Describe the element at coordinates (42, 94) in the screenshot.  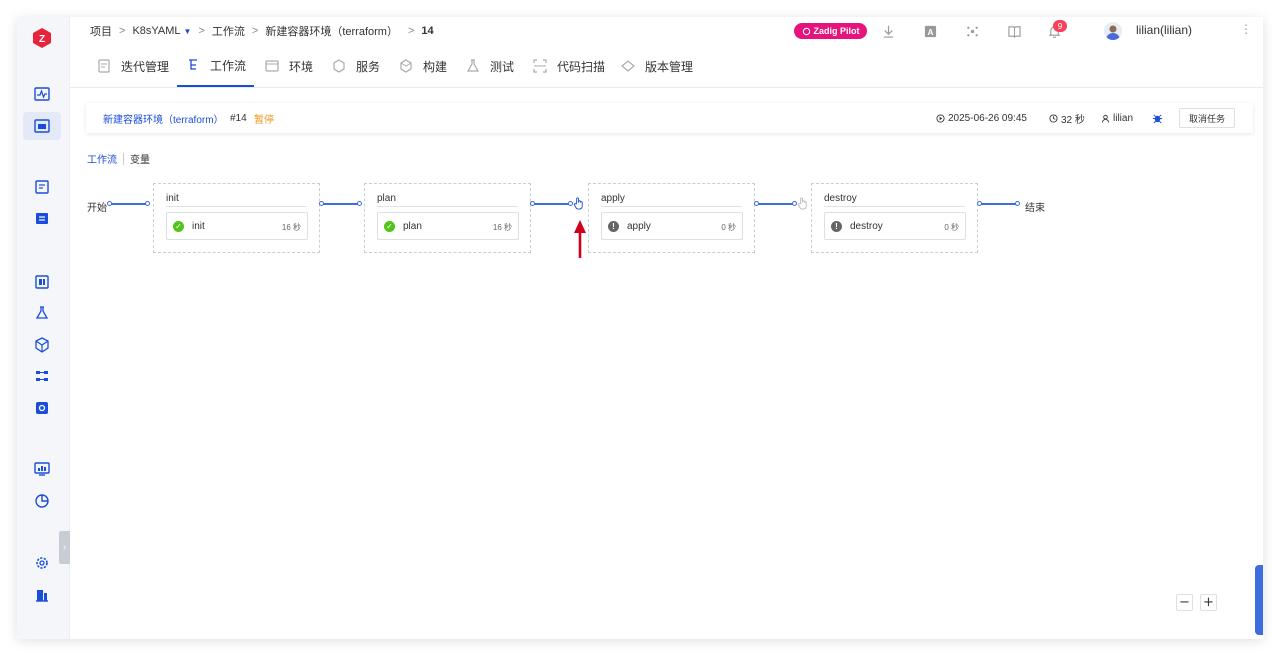
I see `dashboard-icon` at that location.